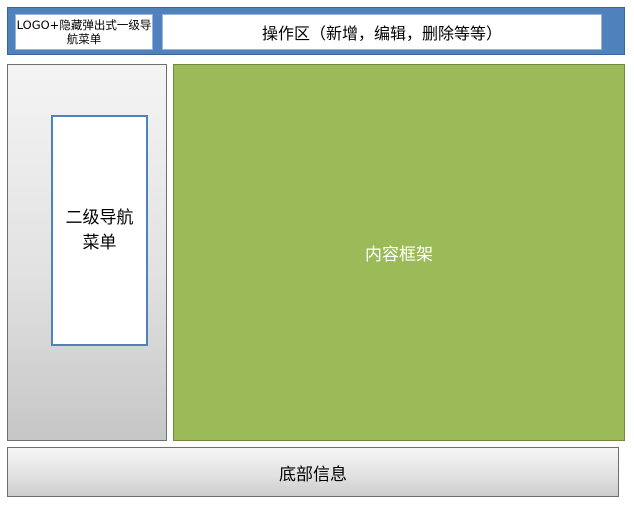  I want to click on header-area: LOGO+隐藏弹出式一级导航菜单 操作区（新增，编辑，删除等等）, so click(316, 31).